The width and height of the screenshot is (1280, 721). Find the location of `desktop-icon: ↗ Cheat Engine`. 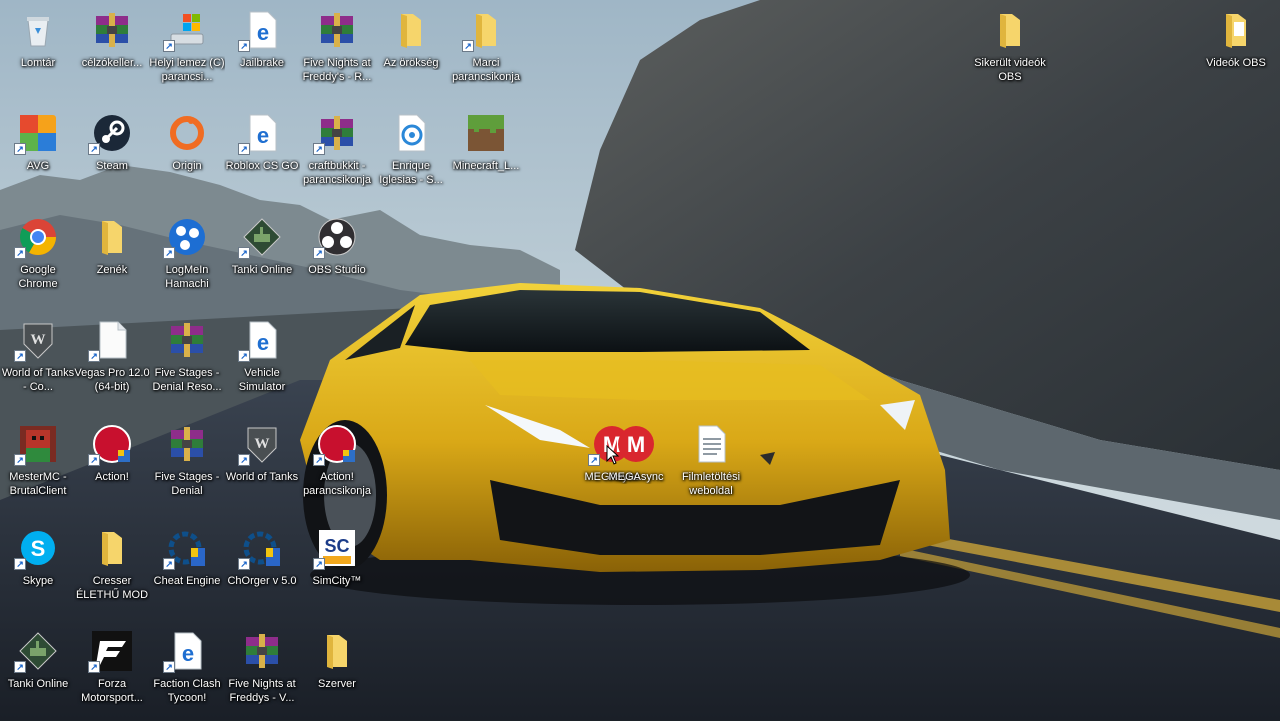

desktop-icon: ↗ Cheat Engine is located at coordinates (187, 570).